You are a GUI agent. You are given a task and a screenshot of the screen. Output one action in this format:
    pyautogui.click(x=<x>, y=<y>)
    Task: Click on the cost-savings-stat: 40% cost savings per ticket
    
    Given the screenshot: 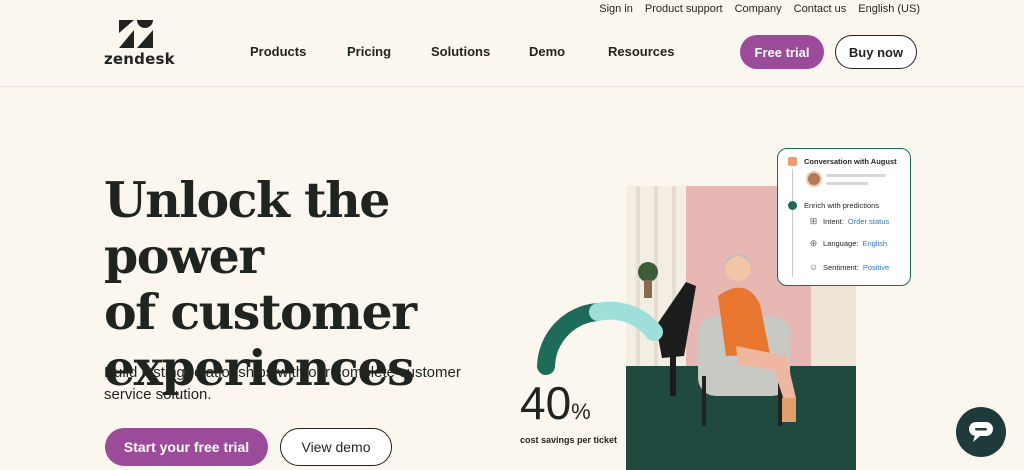 What is the action you would take?
    pyautogui.click(x=568, y=411)
    